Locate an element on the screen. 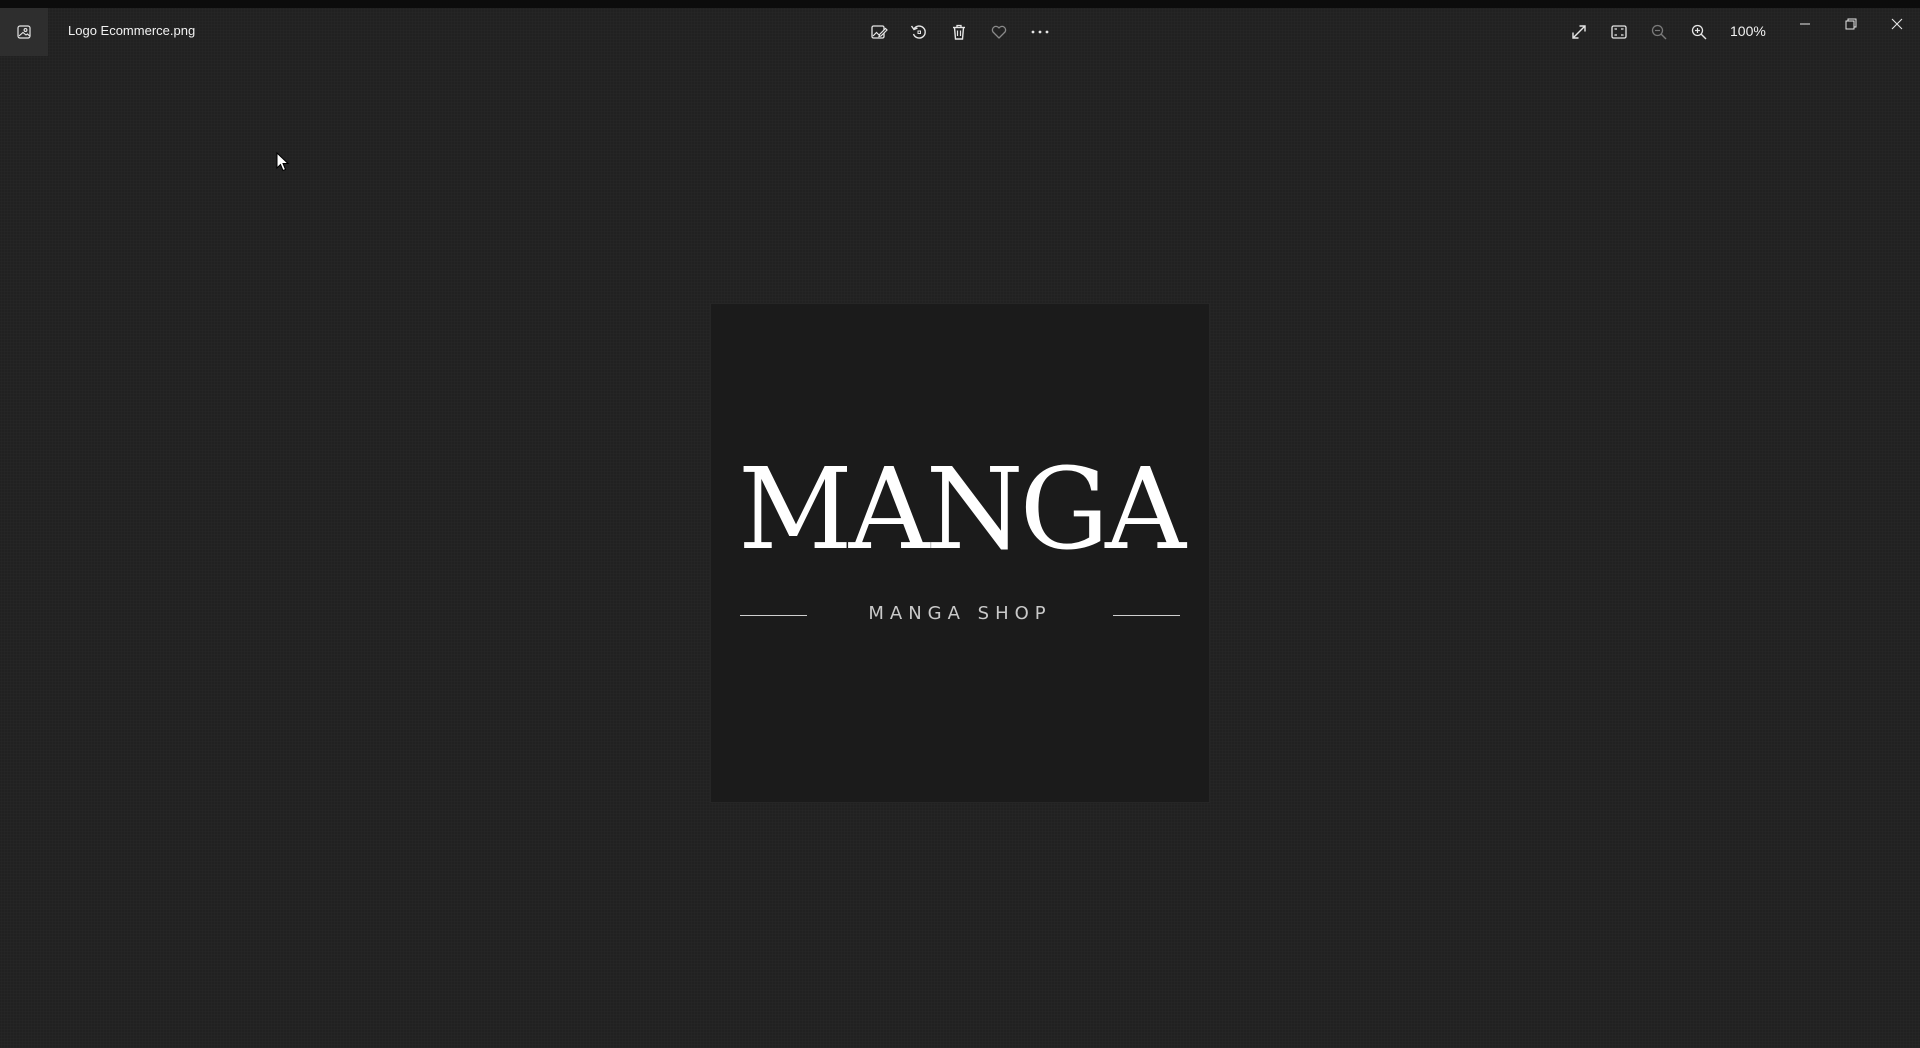 The width and height of the screenshot is (1920, 1048). top-edge-strip is located at coordinates (960, 4).